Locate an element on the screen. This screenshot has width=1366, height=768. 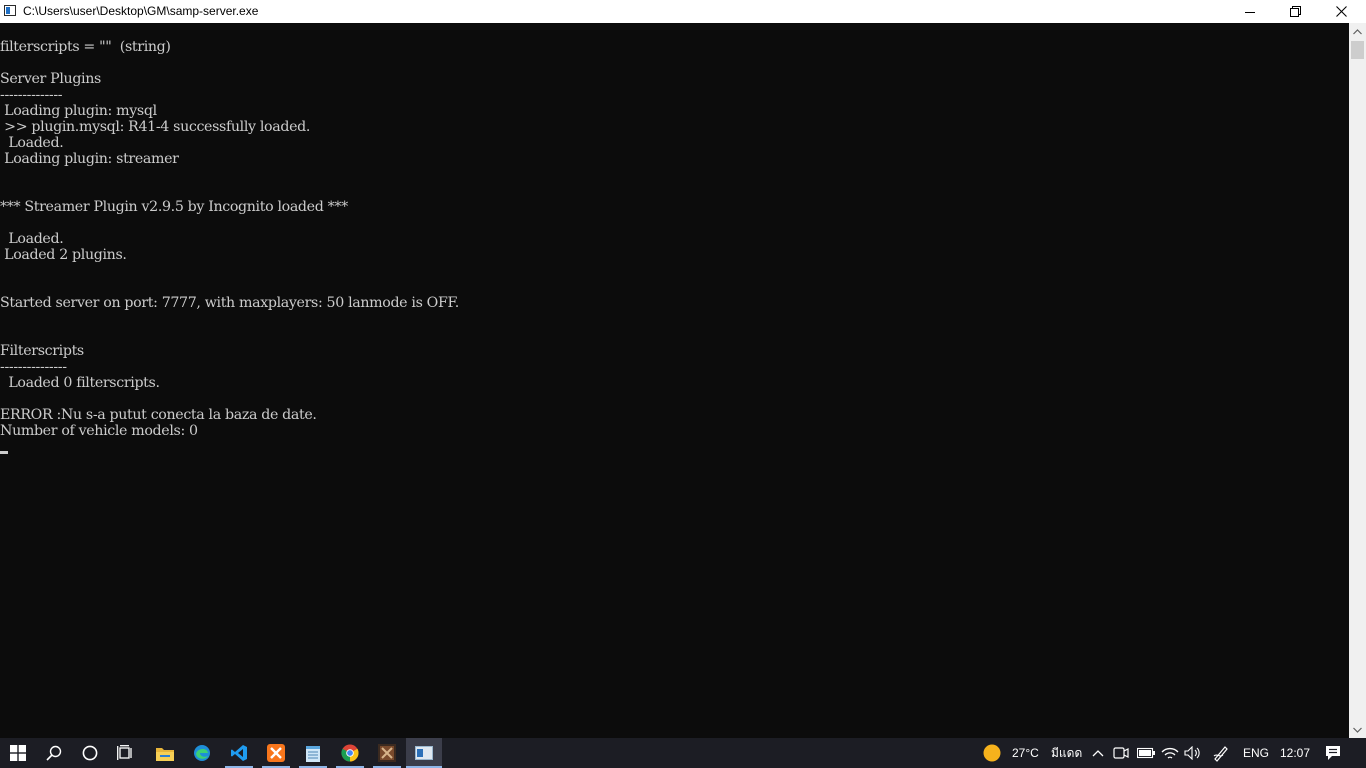
chrome-icon is located at coordinates (350, 753).